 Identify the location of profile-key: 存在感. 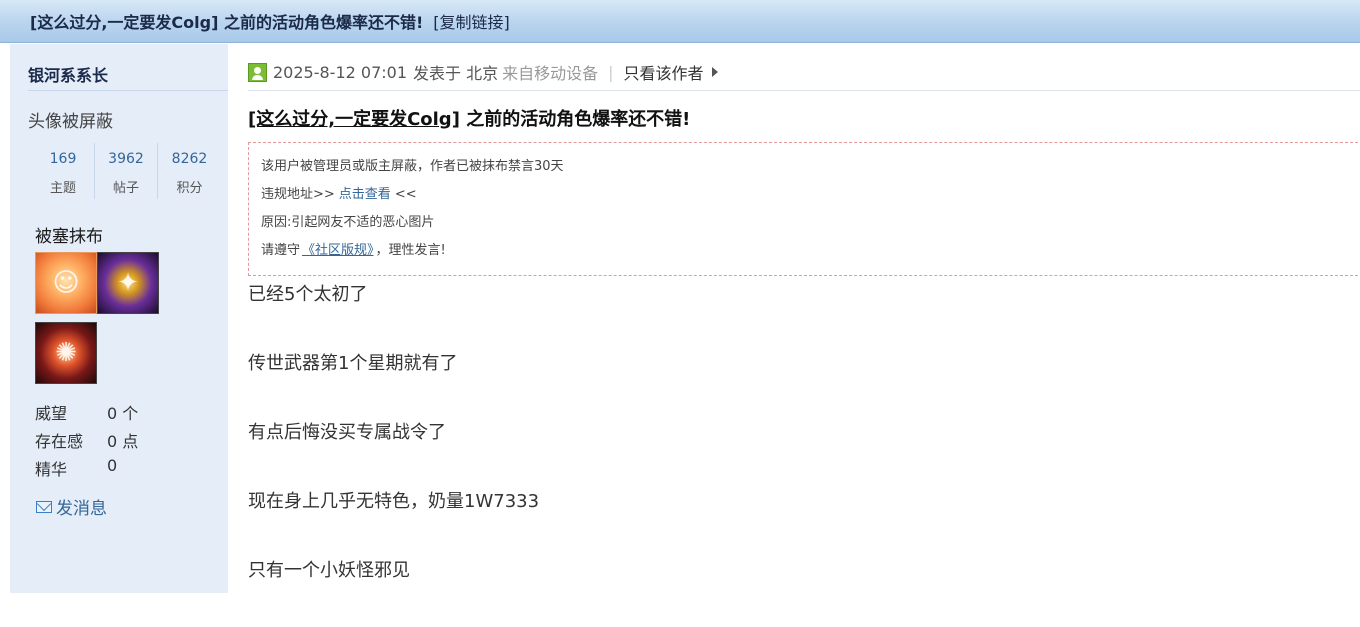
(59, 441).